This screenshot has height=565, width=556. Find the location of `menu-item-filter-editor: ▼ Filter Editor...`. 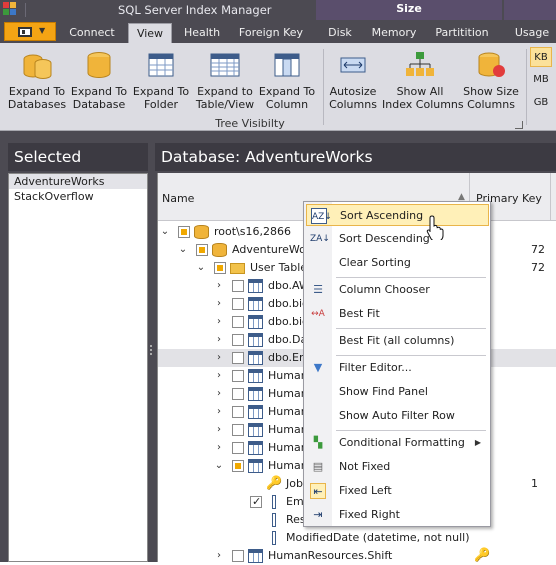

menu-item-filter-editor: ▼ Filter Editor... is located at coordinates (397, 368).